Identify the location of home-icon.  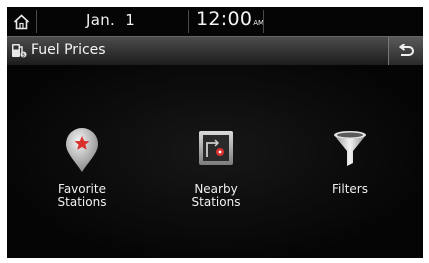
(21, 21).